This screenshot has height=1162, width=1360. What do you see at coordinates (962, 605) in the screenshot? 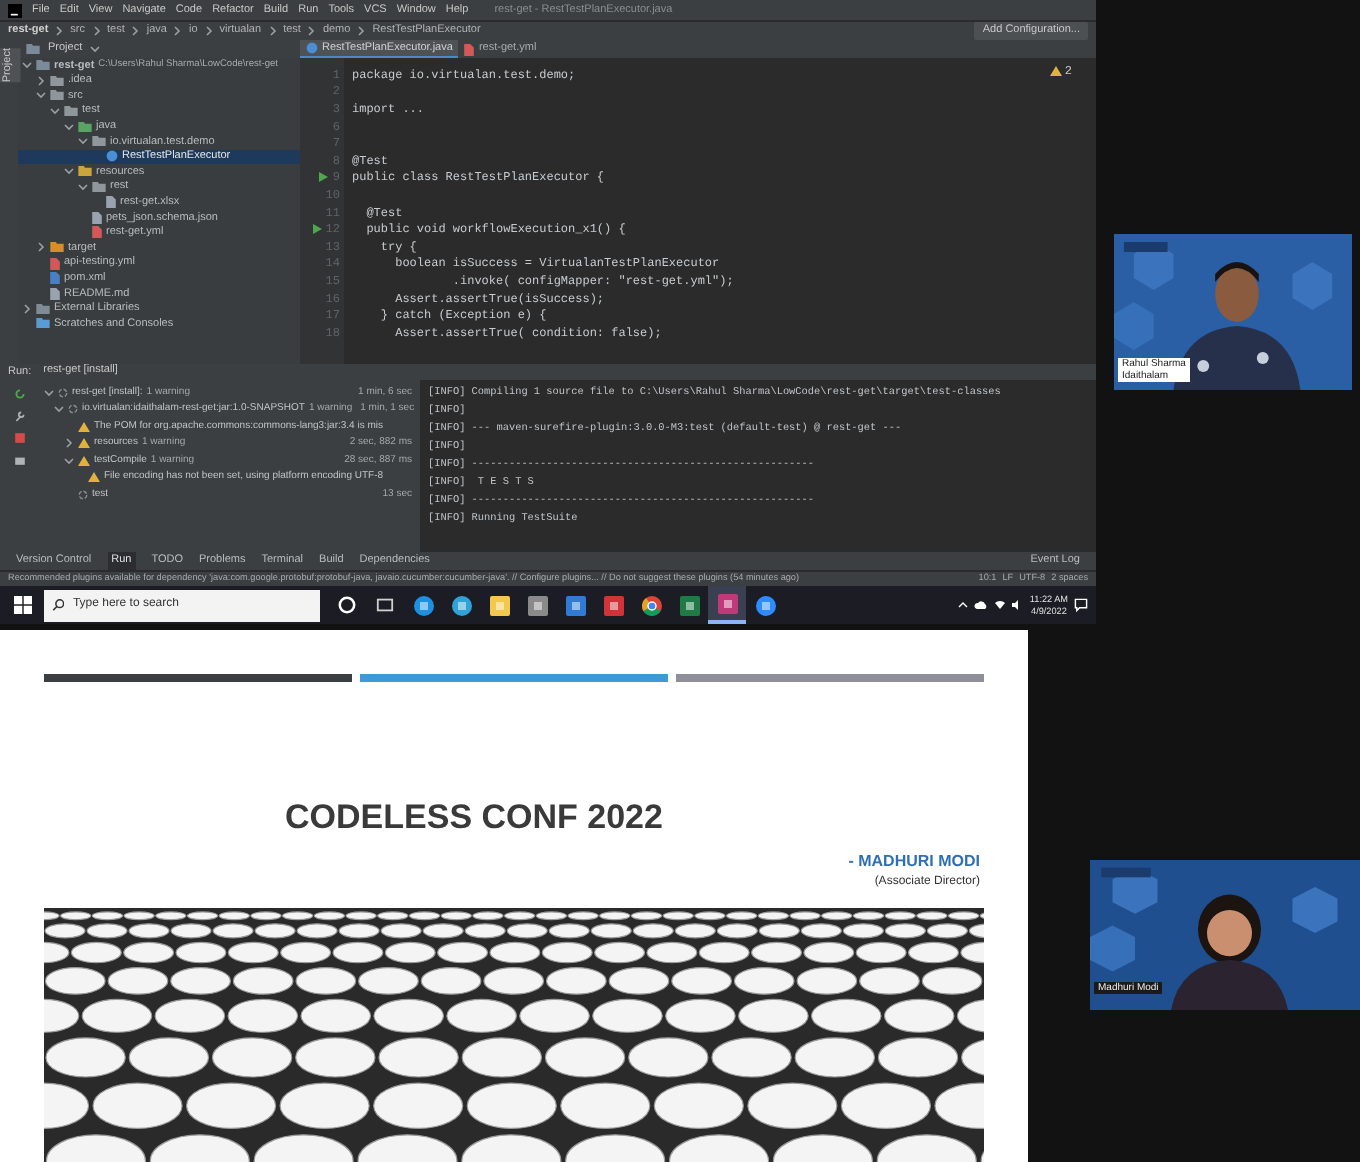
I see `caret-up-icon` at bounding box center [962, 605].